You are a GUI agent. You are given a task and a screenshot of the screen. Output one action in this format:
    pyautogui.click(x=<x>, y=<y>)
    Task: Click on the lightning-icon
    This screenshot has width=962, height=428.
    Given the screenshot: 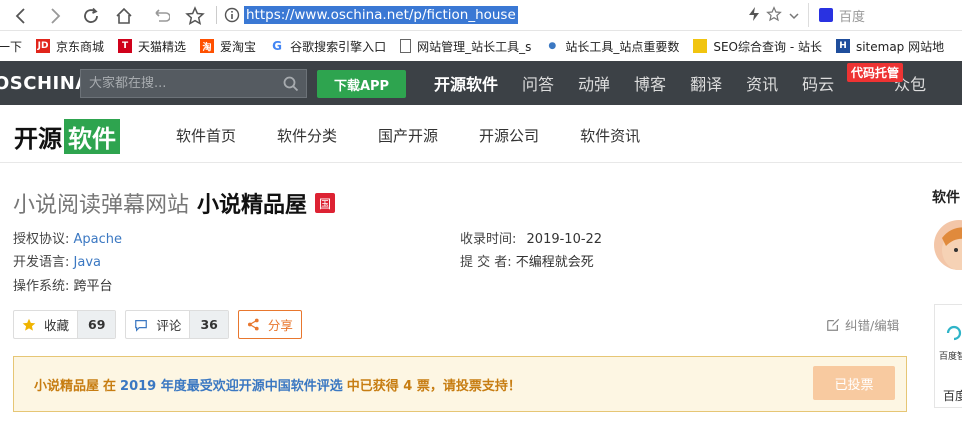 What is the action you would take?
    pyautogui.click(x=754, y=16)
    